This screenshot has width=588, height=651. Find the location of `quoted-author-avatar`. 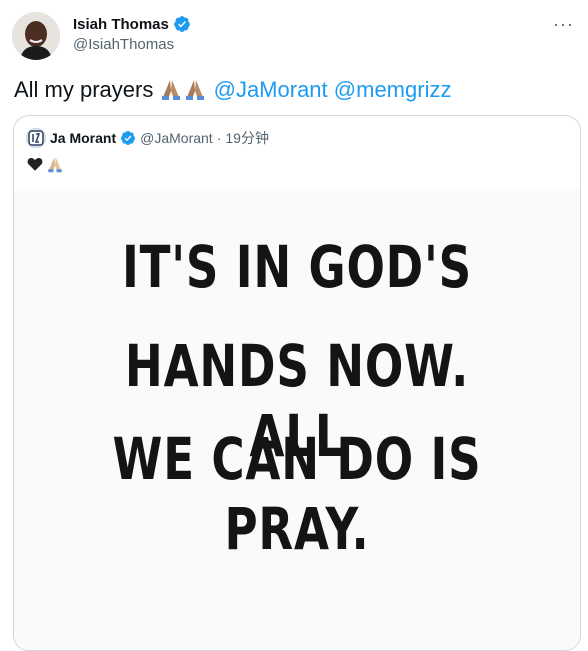

quoted-author-avatar is located at coordinates (36, 138).